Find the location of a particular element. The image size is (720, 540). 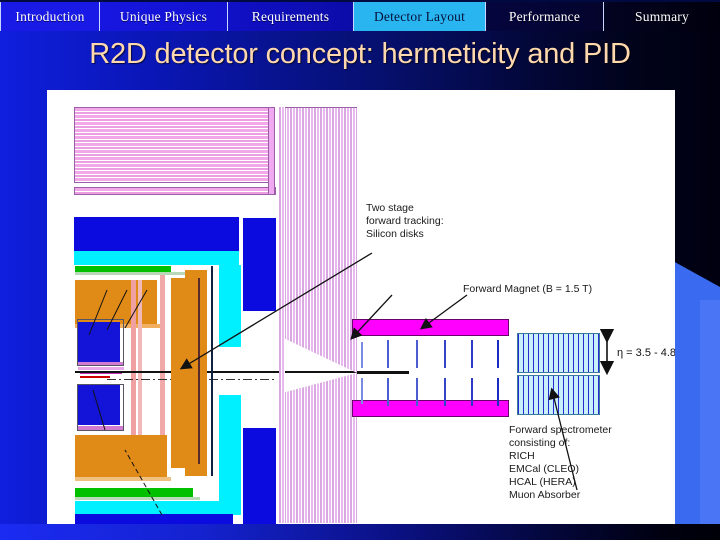

tab-requirements: Requirements is located at coordinates (291, 16).